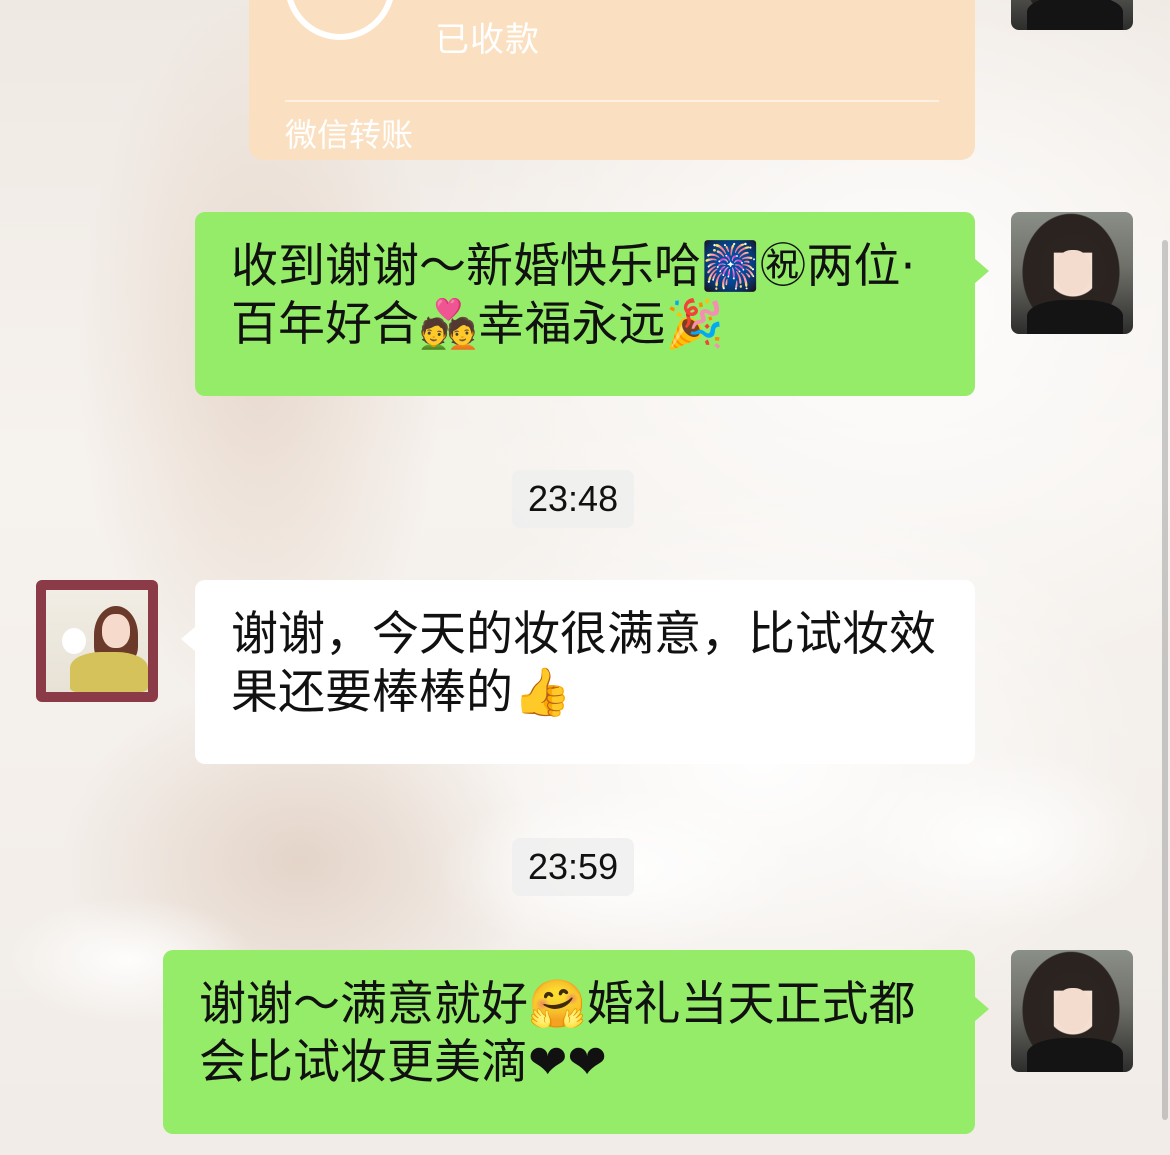 Image resolution: width=1170 pixels, height=1155 pixels. I want to click on message-bubble-received: 谢谢，今天的妆很满意，比试妆效果还要棒棒的👍, so click(578, 672).